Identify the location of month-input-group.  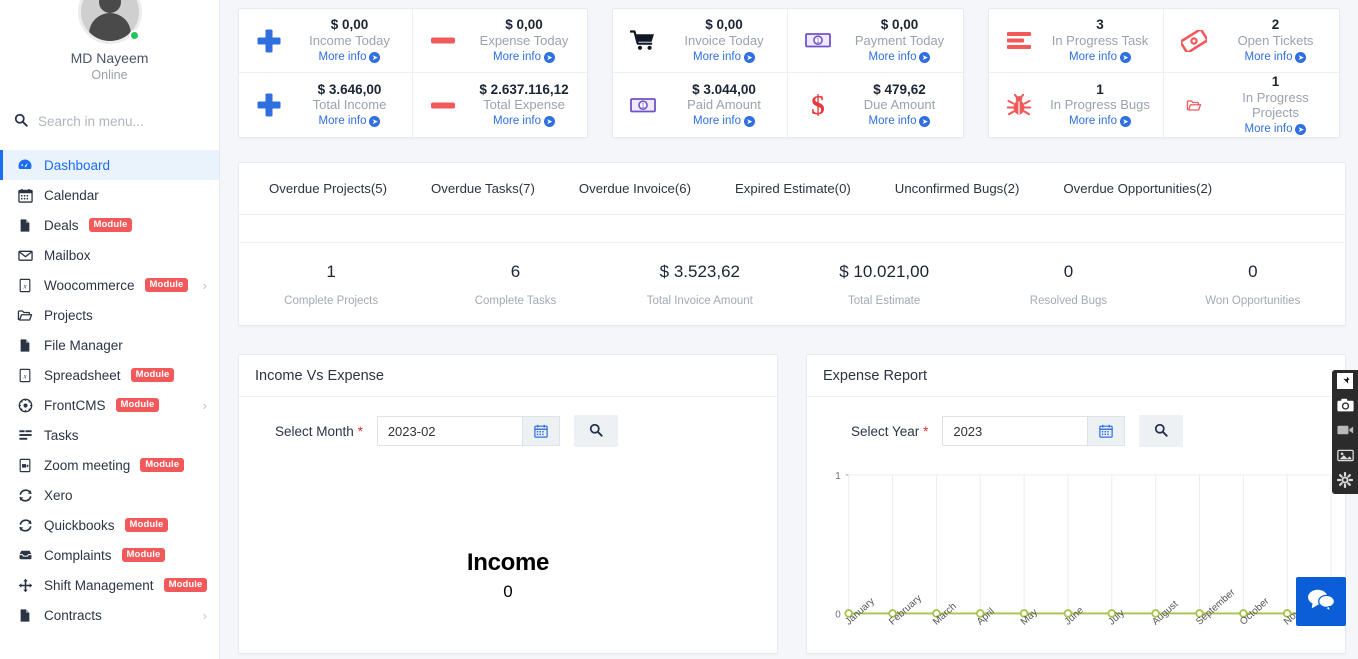
(468, 431).